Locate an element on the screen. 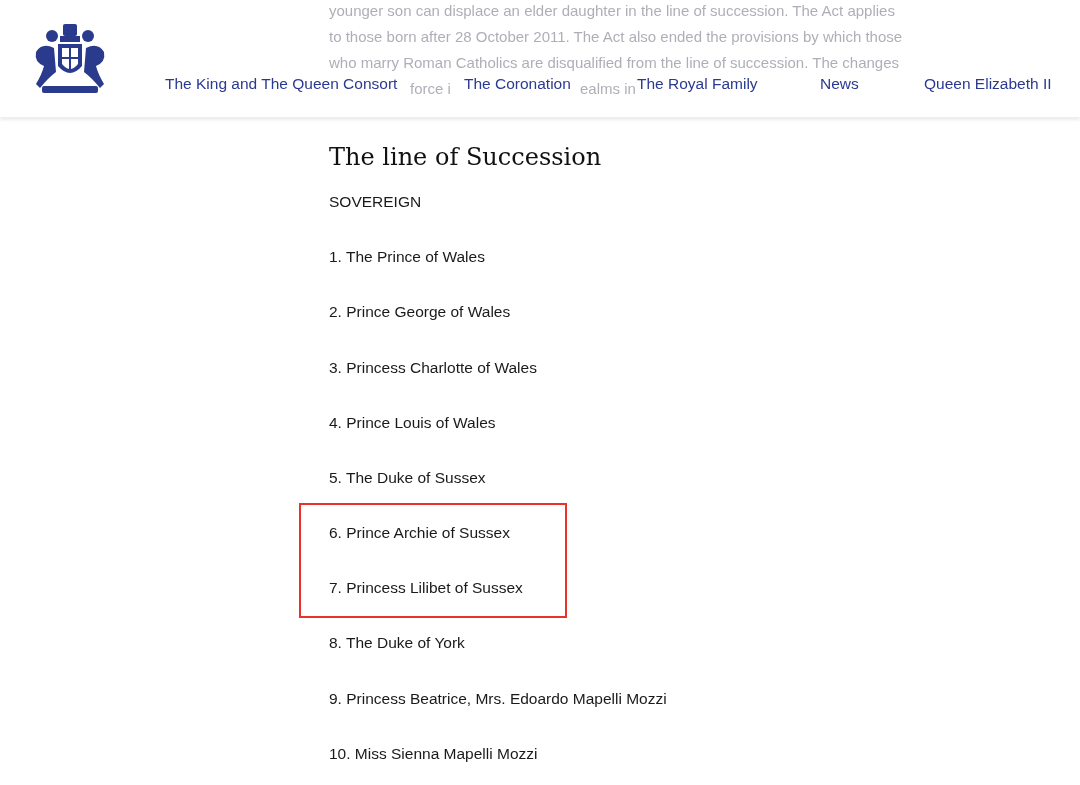 Image resolution: width=1080 pixels, height=785 pixels. nav-link: The King and The Queen Consort is located at coordinates (281, 84).